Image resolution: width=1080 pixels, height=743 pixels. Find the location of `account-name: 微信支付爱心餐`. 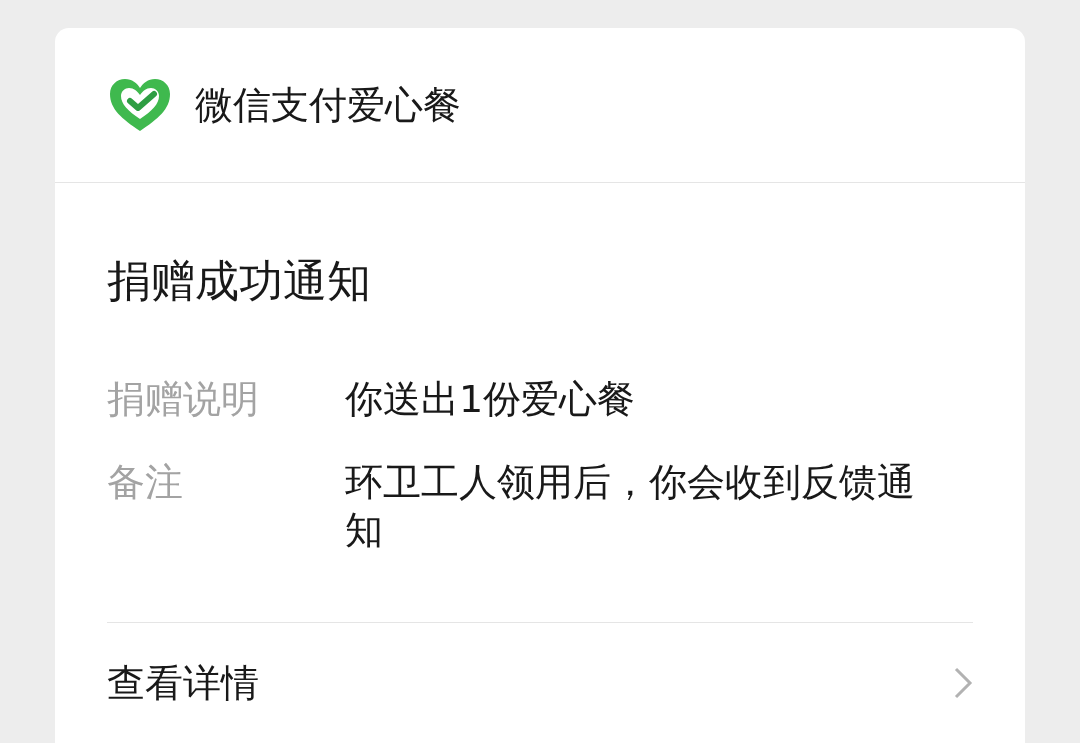

account-name: 微信支付爱心餐 is located at coordinates (328, 105).